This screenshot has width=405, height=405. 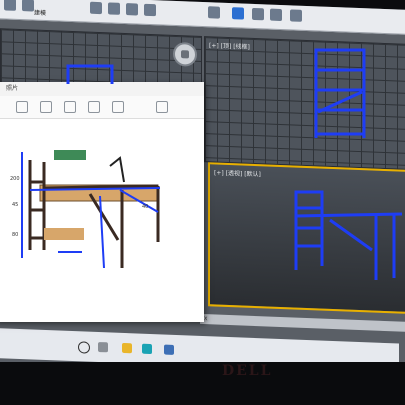 What do you see at coordinates (15, 235) in the screenshot?
I see `svg-text: 80` at bounding box center [15, 235].